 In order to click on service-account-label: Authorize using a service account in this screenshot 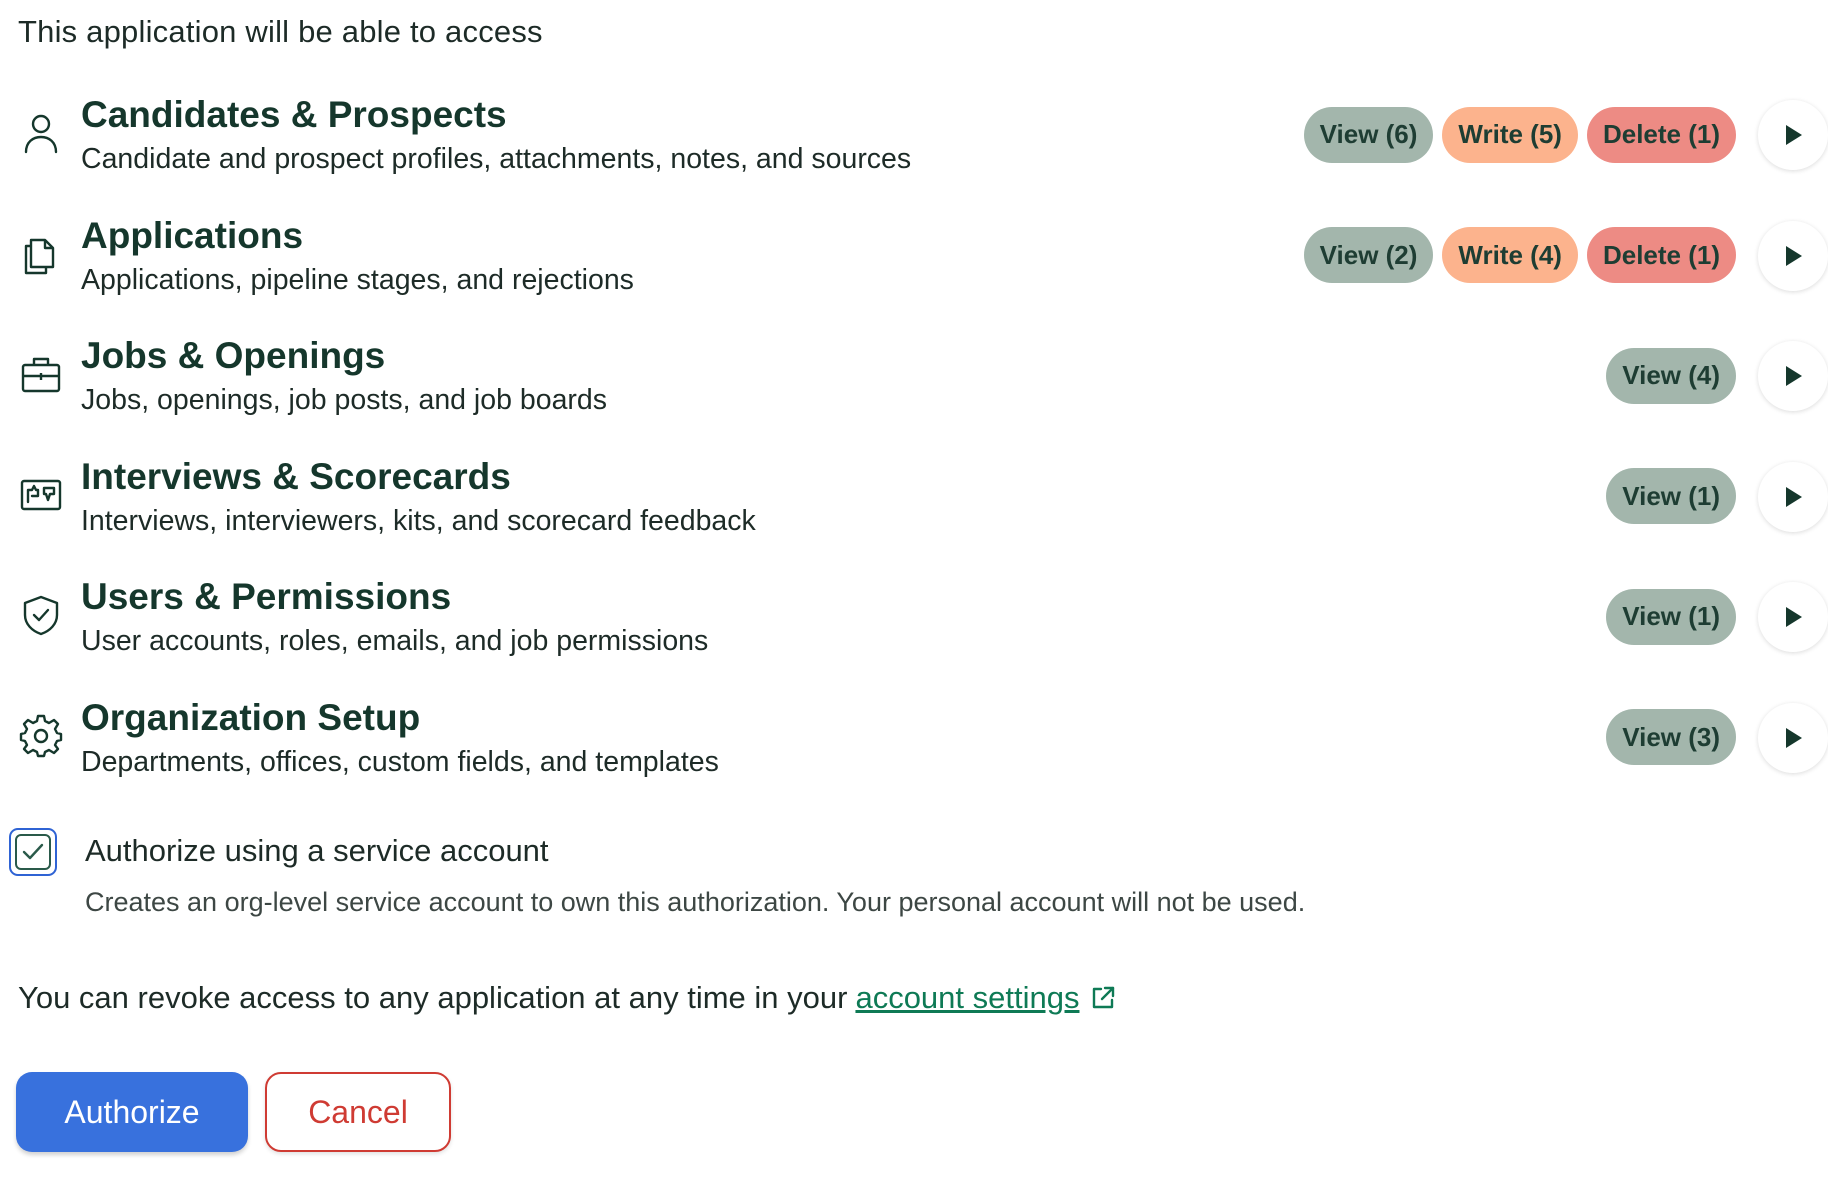, I will do `click(317, 851)`.